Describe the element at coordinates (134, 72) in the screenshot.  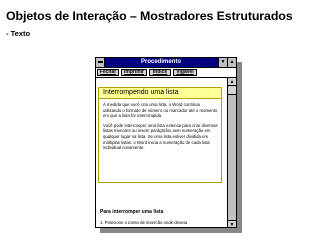
I see `print-button: Imprimir` at that location.